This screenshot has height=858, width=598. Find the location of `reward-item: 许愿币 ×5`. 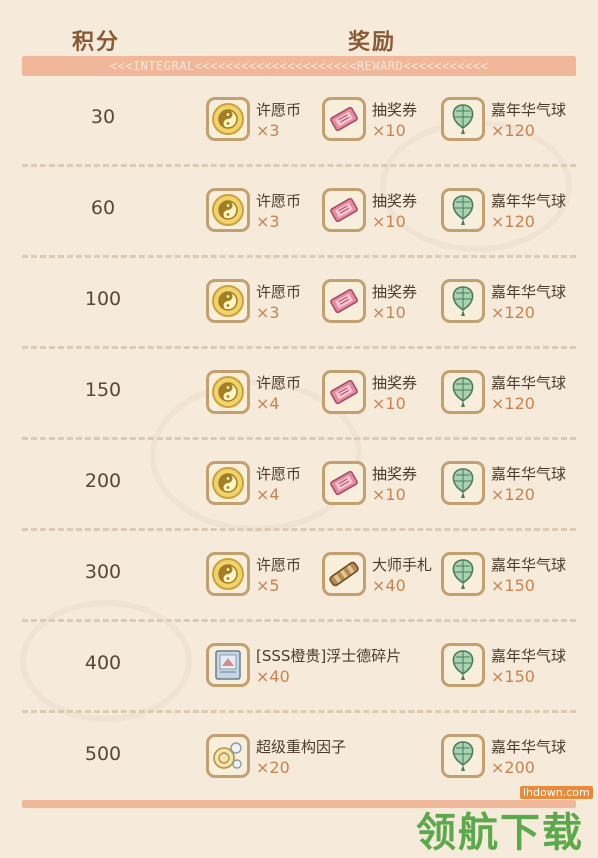

reward-item: 许愿币 ×5 is located at coordinates (265, 576).